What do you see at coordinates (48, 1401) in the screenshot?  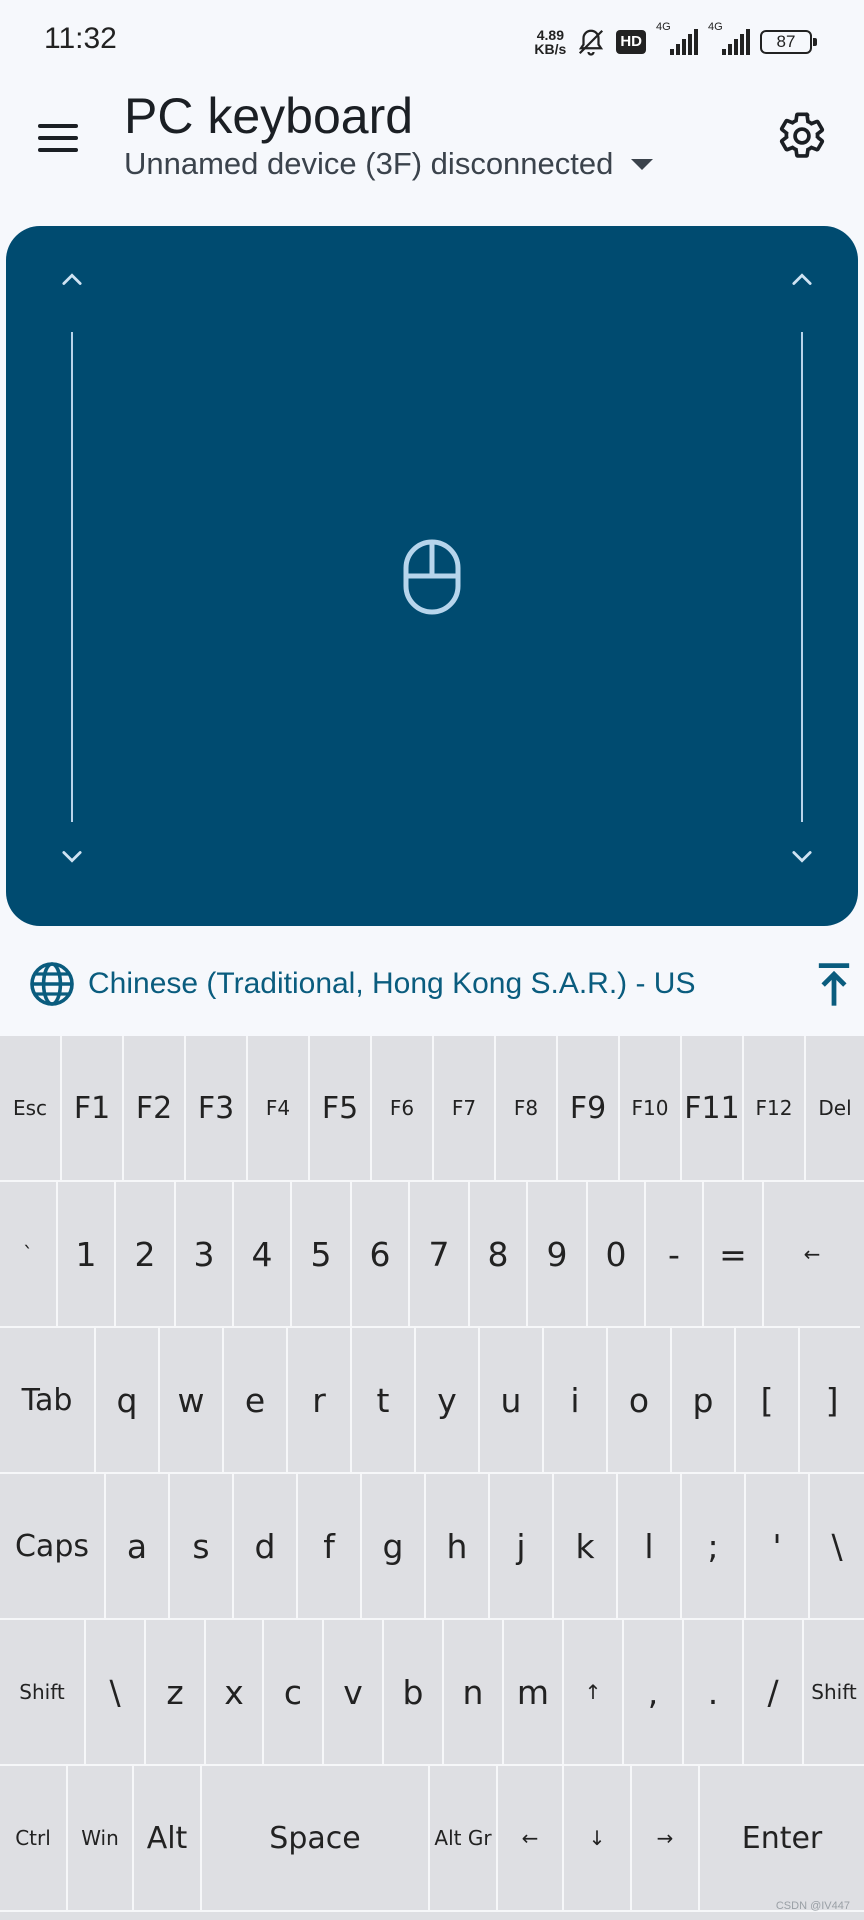 I see `key-tab: Tab` at bounding box center [48, 1401].